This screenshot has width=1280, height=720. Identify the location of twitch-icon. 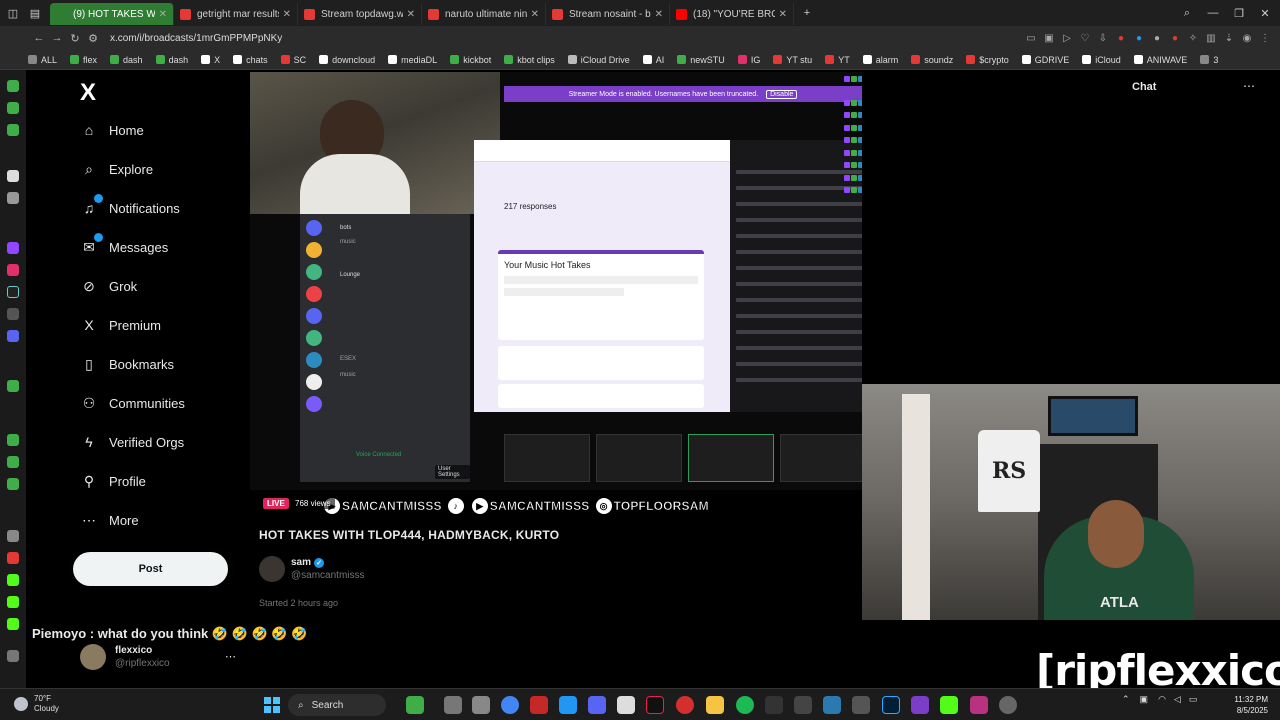
(13, 248).